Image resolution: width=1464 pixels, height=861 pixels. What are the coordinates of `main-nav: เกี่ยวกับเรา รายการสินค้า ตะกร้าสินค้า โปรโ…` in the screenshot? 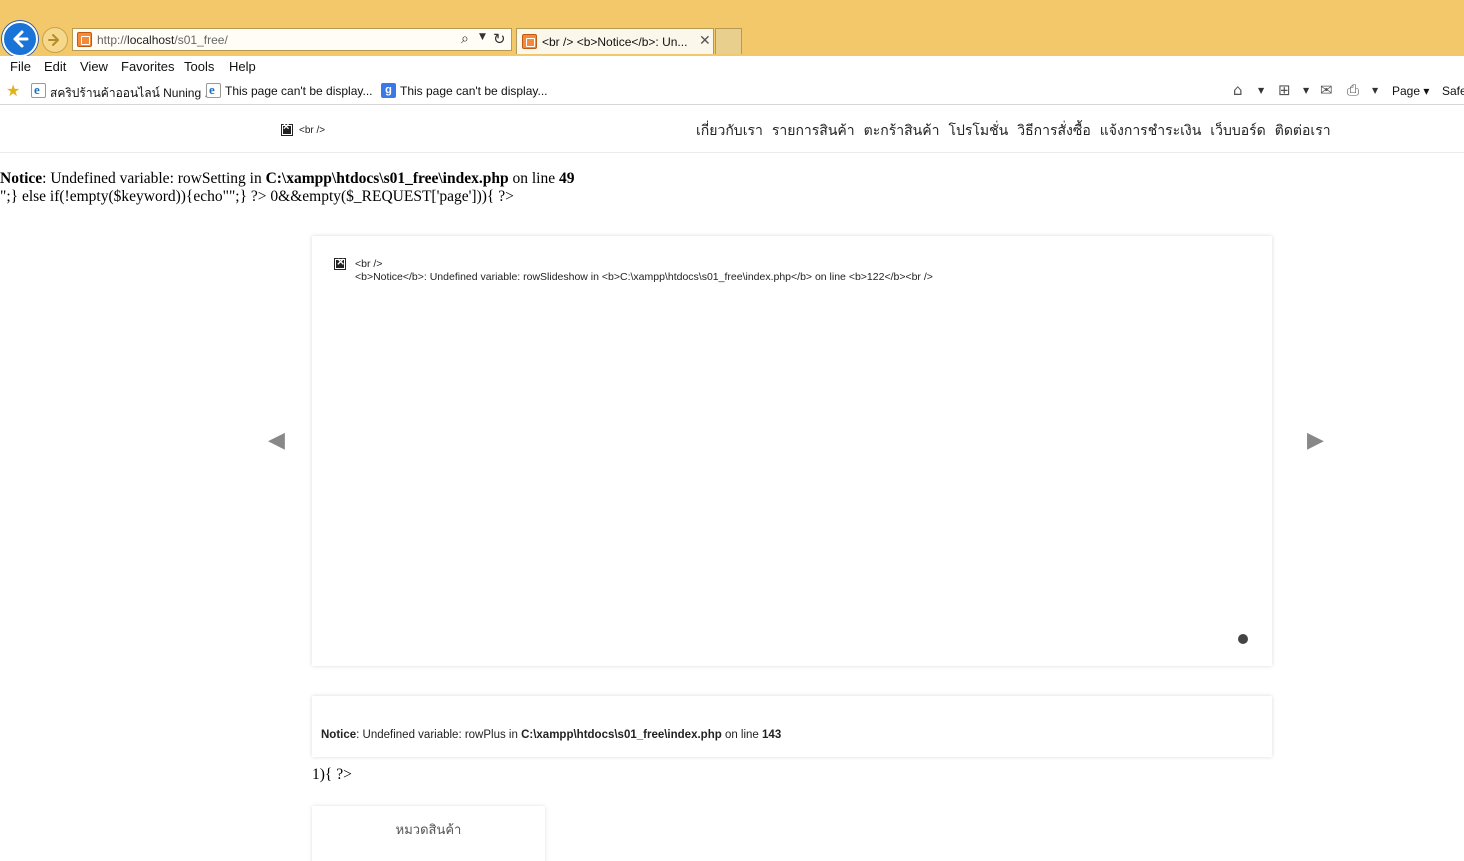 It's located at (1018, 131).